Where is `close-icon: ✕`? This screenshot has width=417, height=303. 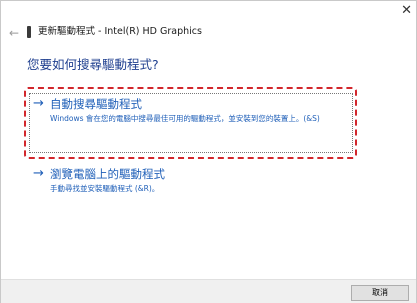 close-icon: ✕ is located at coordinates (406, 10).